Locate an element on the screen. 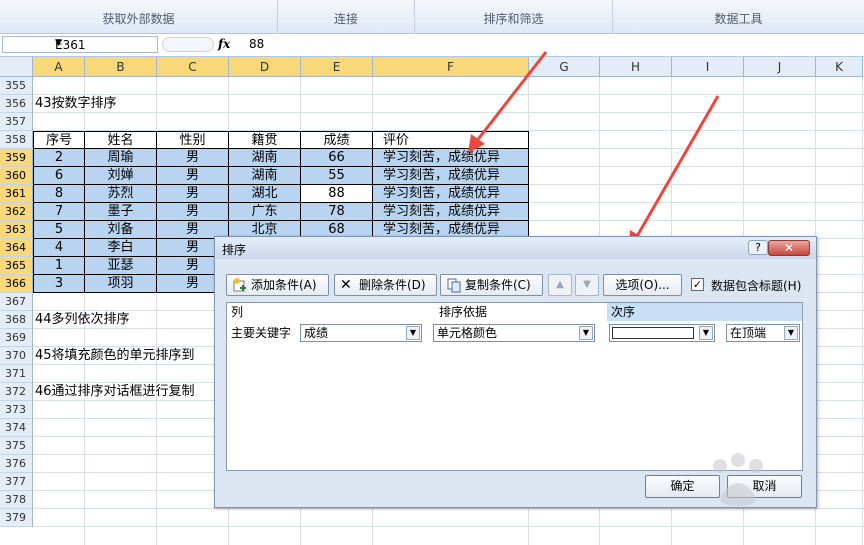  move-up-button: ▲ is located at coordinates (560, 285).